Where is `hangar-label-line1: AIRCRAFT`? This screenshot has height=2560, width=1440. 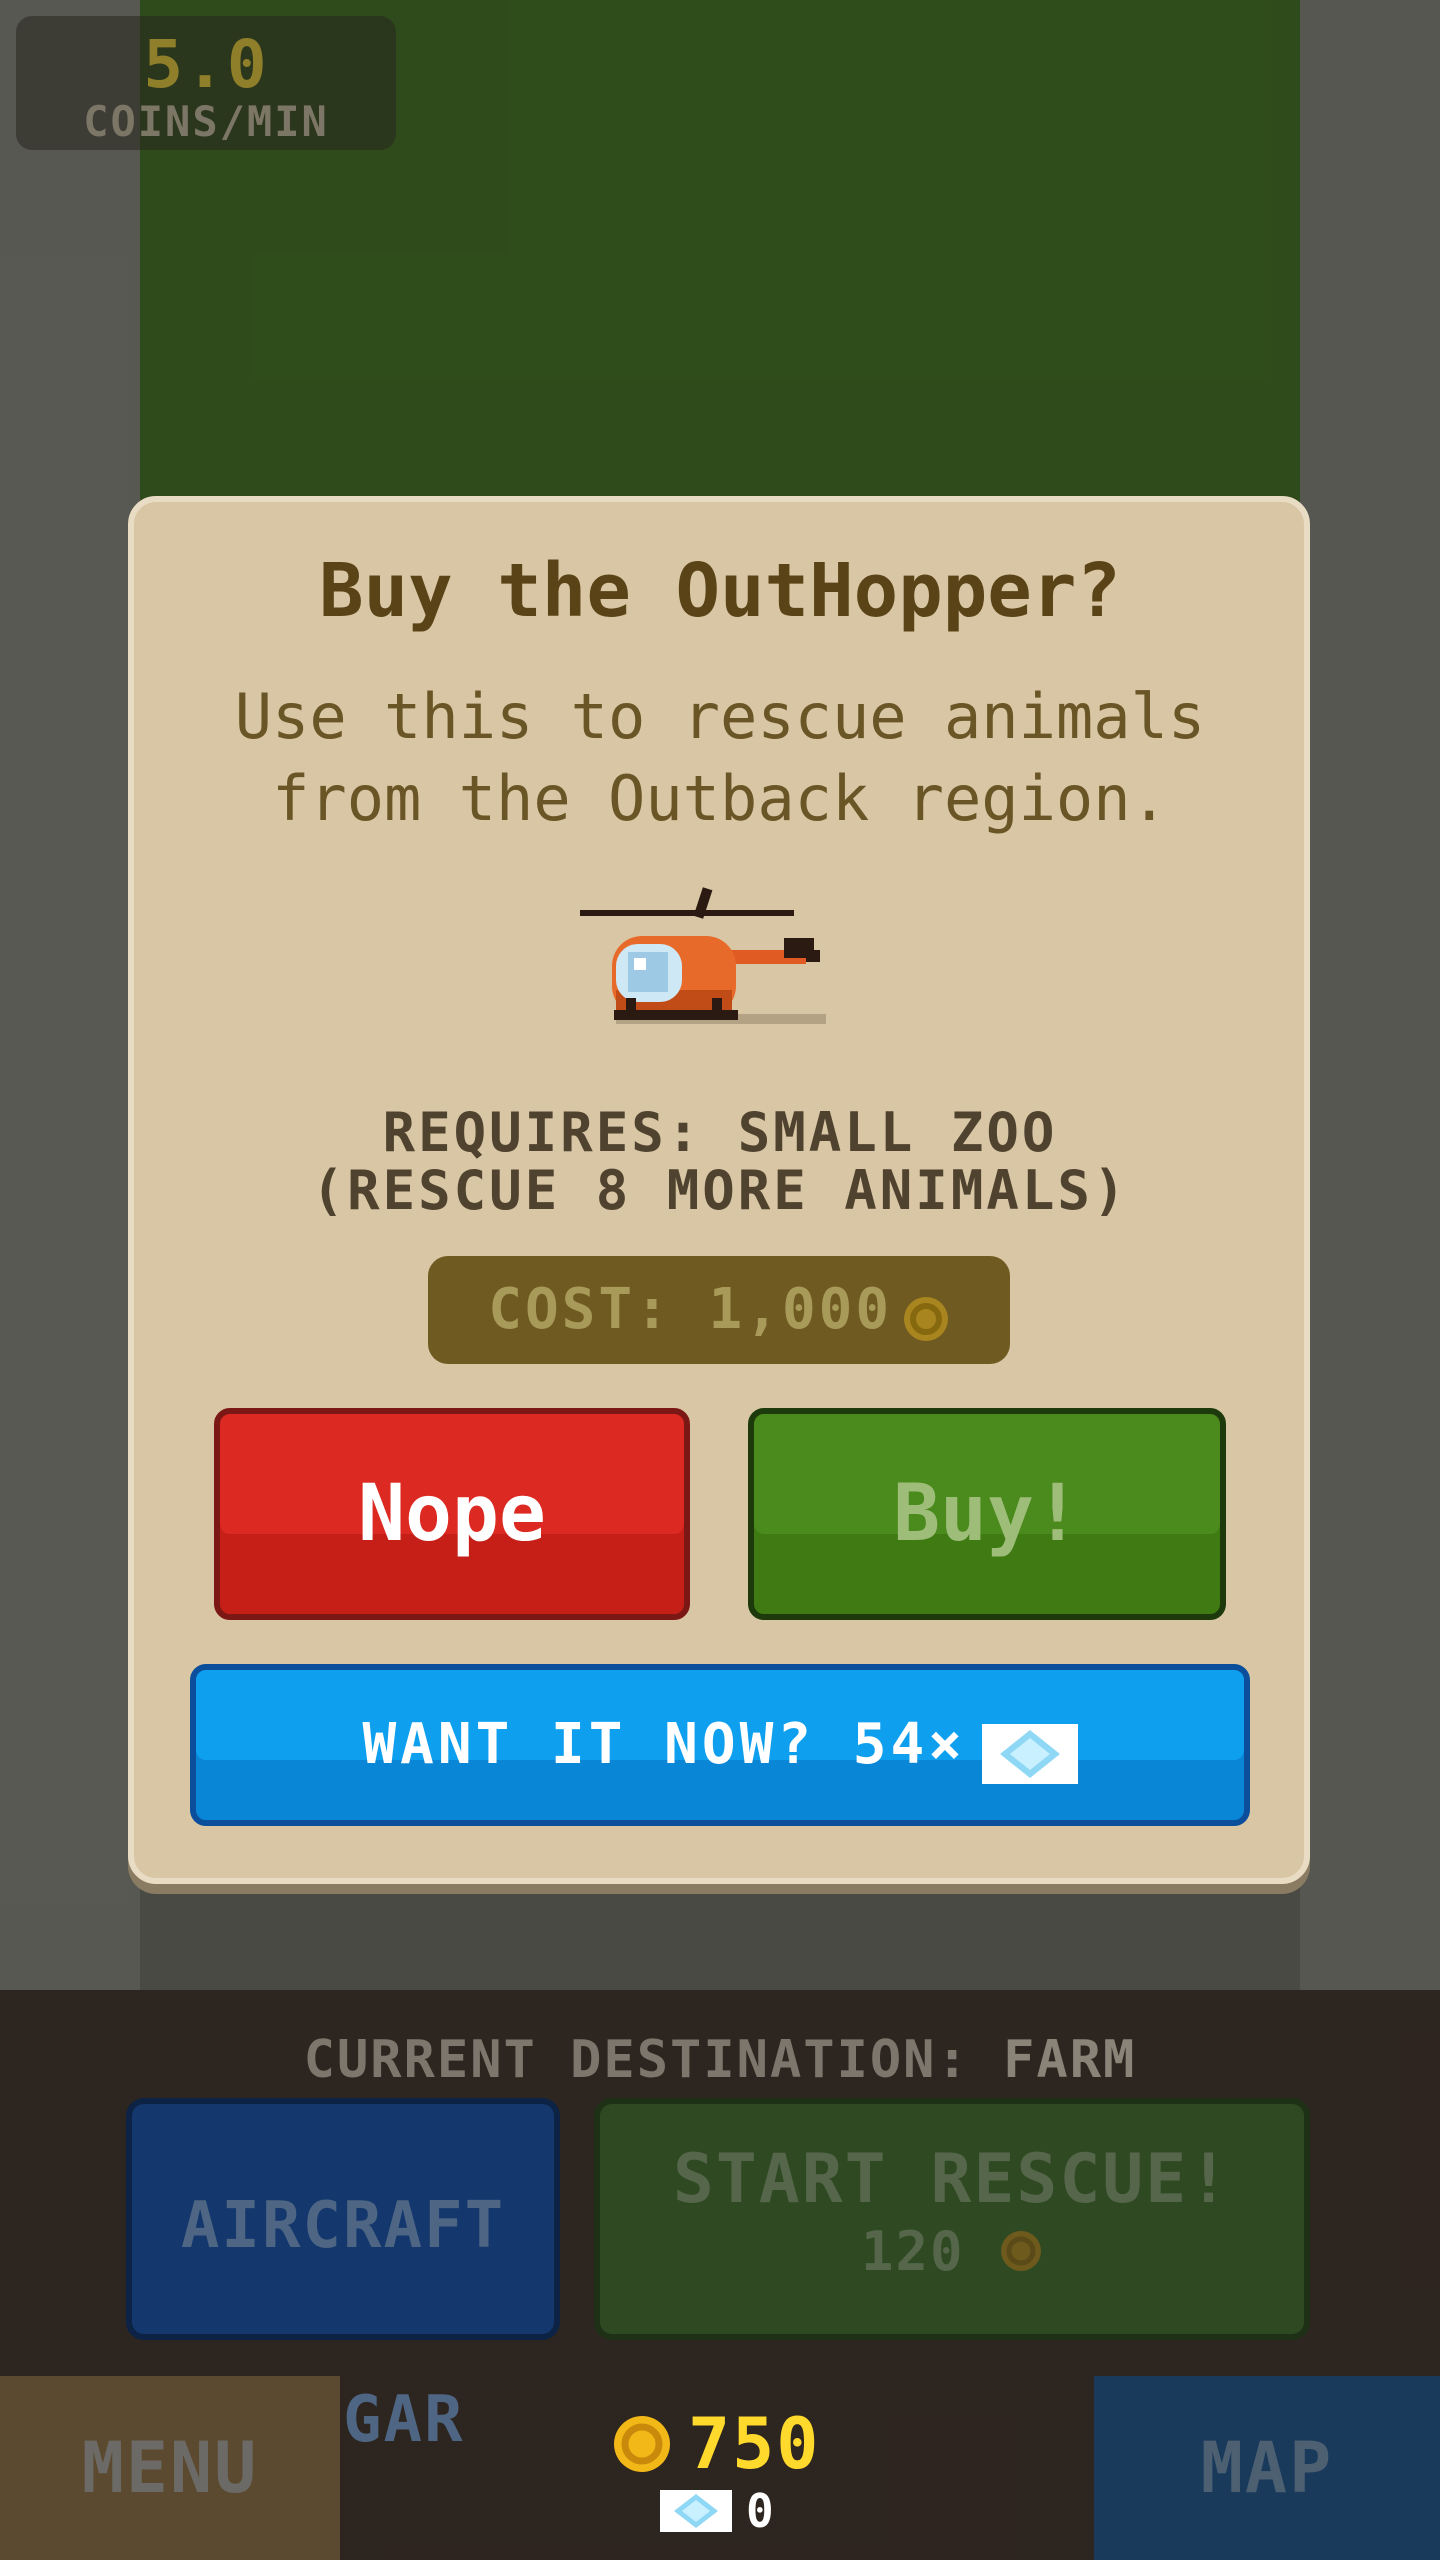
hangar-label-line1: AIRCRAFT is located at coordinates (343, 2226).